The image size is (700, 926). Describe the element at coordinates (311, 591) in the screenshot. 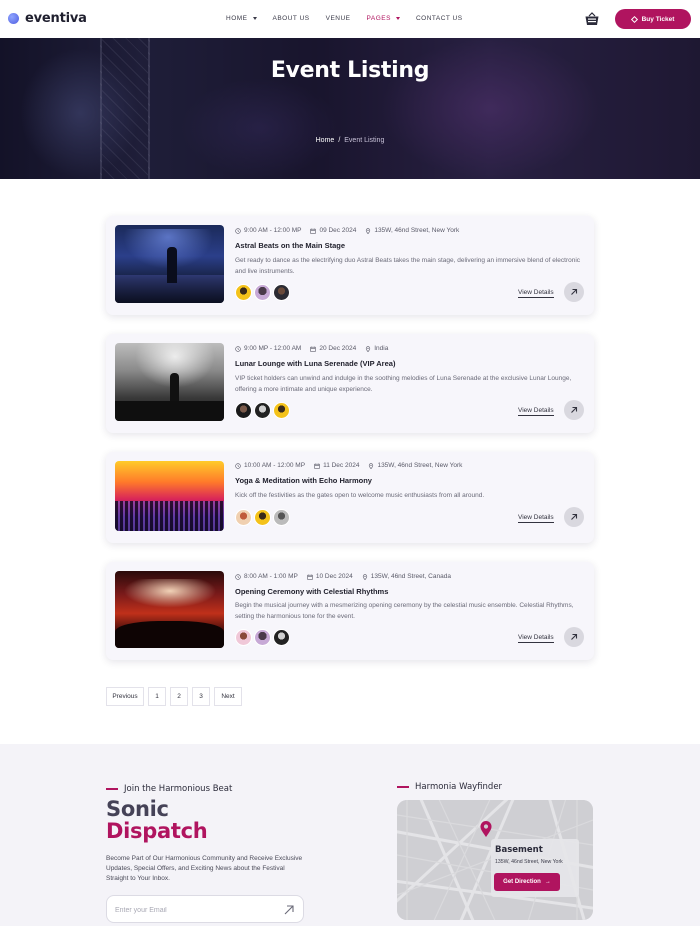

I see `event-title: Opening Ceremony with Celestial Rhythms` at that location.